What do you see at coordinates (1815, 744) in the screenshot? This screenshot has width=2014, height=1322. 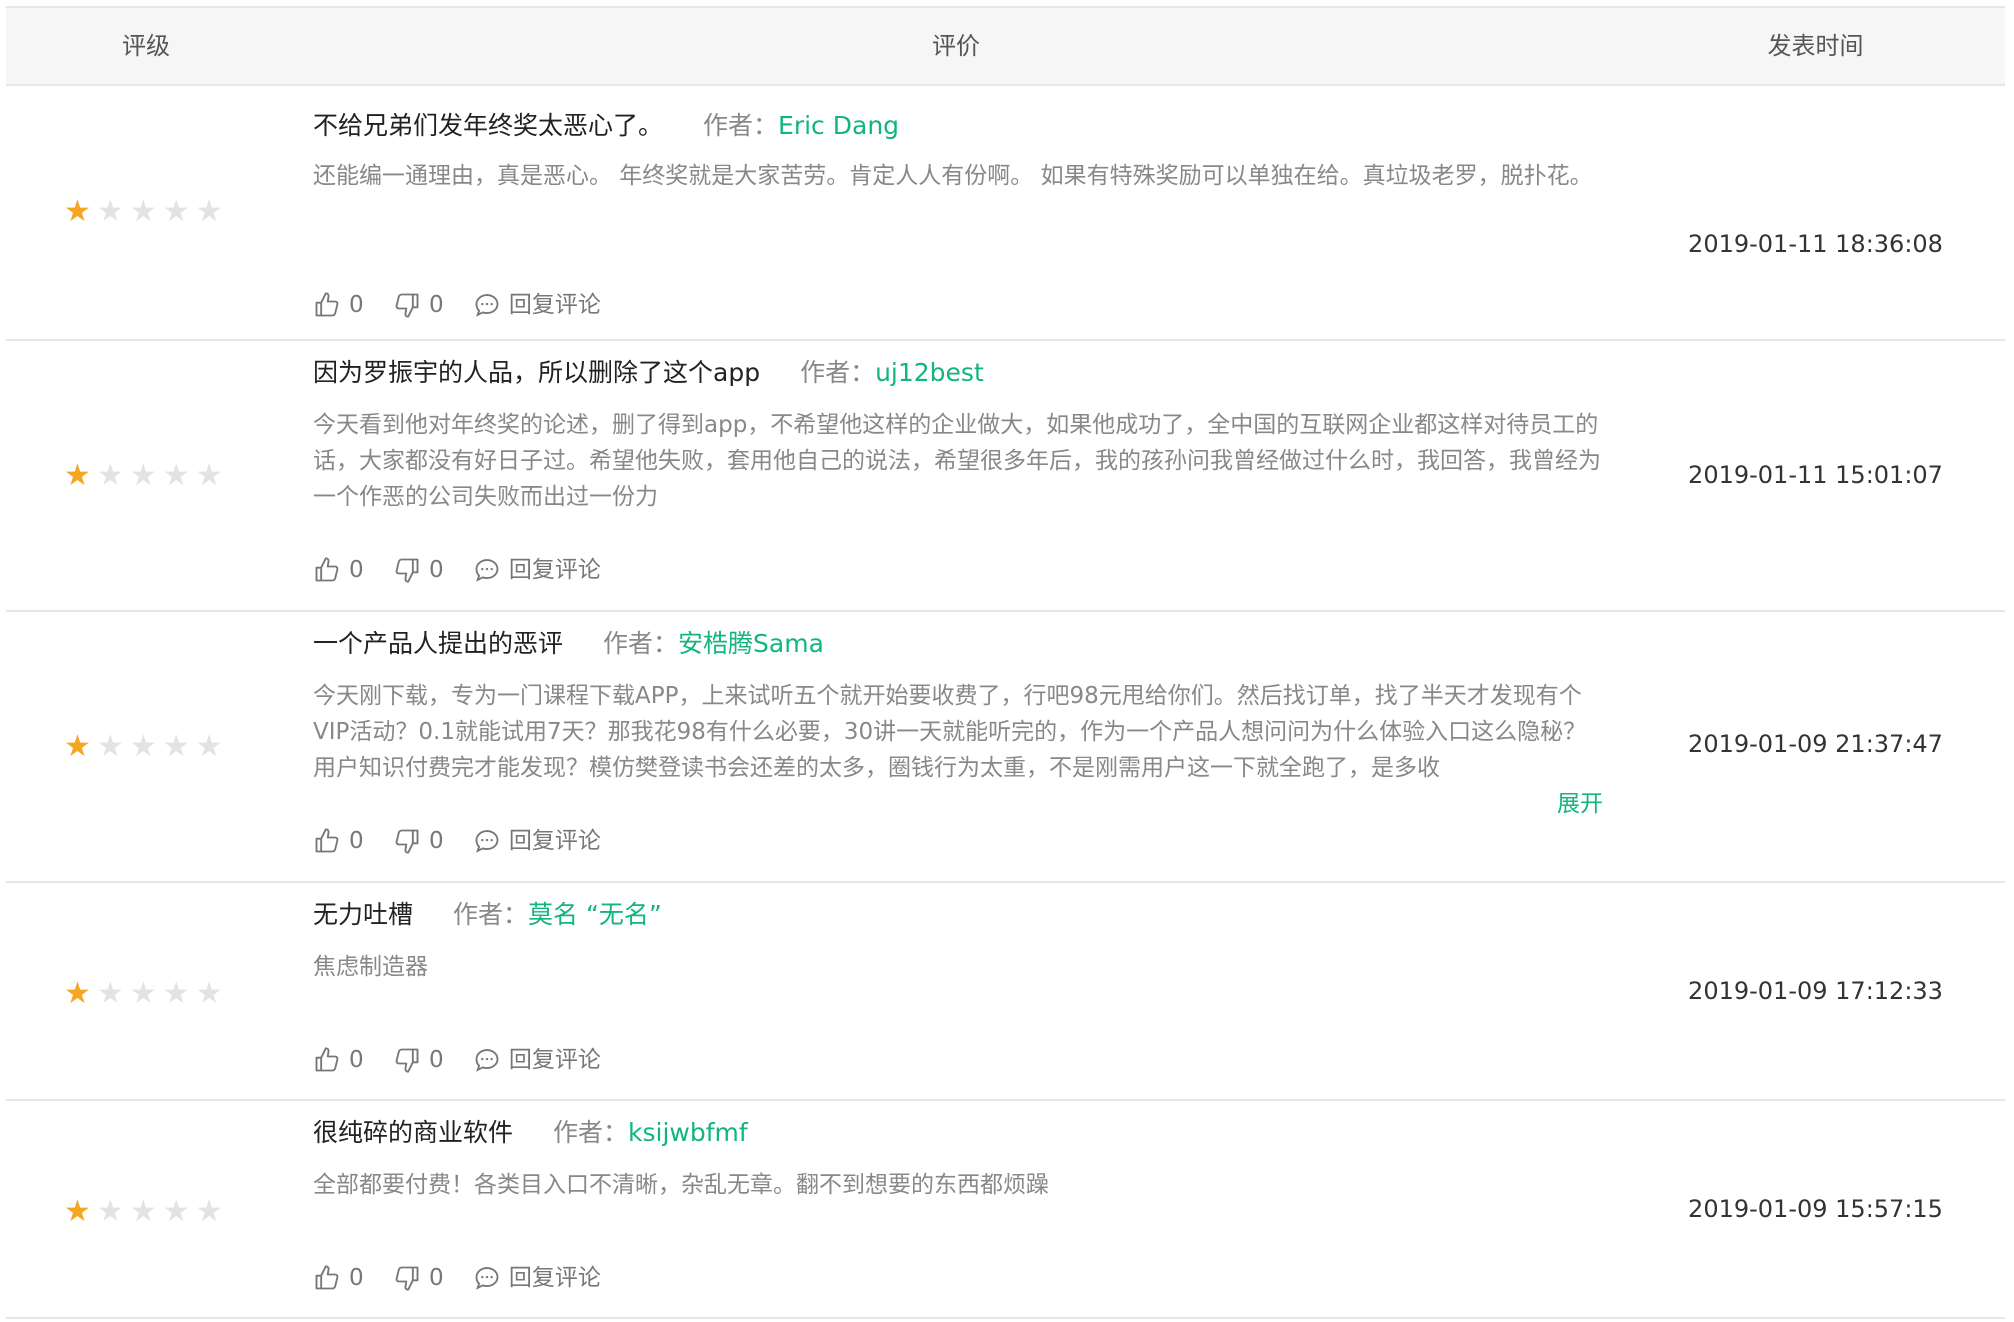 I see `review-time: 2019-01-09 21:37:47` at bounding box center [1815, 744].